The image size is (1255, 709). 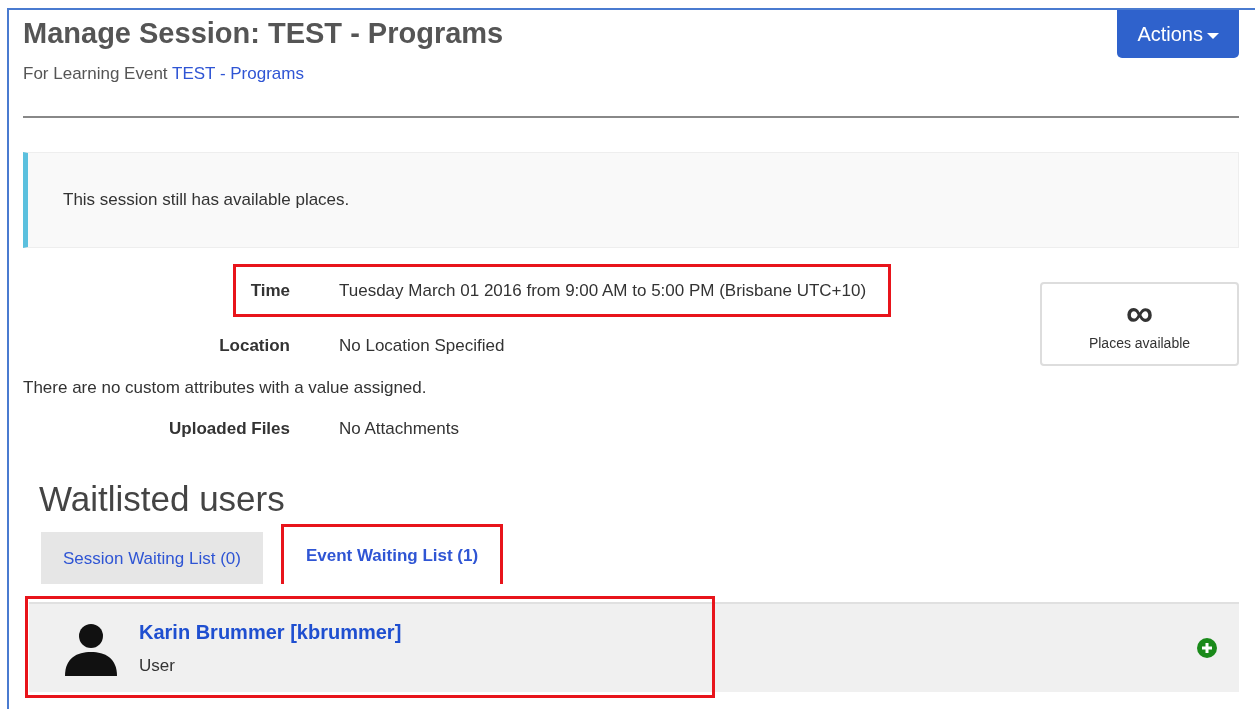 What do you see at coordinates (225, 387) in the screenshot?
I see `info-text: There are no custom attributes with a value assigned.` at bounding box center [225, 387].